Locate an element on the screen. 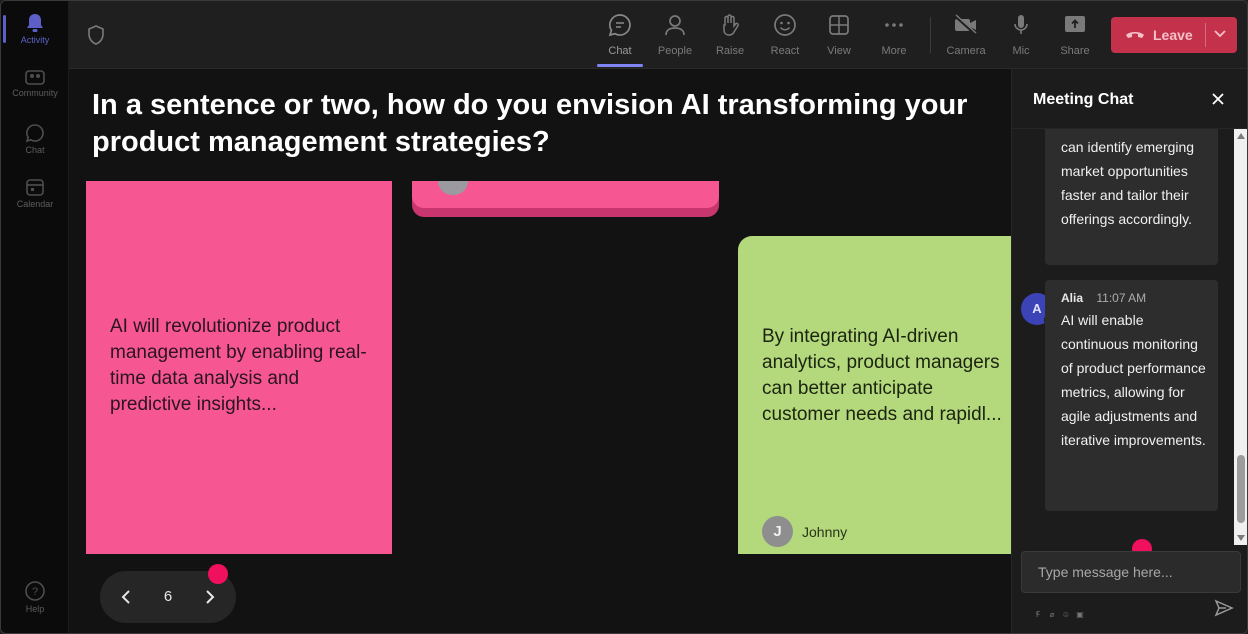 The width and height of the screenshot is (1248, 634). leave-button: Leave is located at coordinates (1174, 35).